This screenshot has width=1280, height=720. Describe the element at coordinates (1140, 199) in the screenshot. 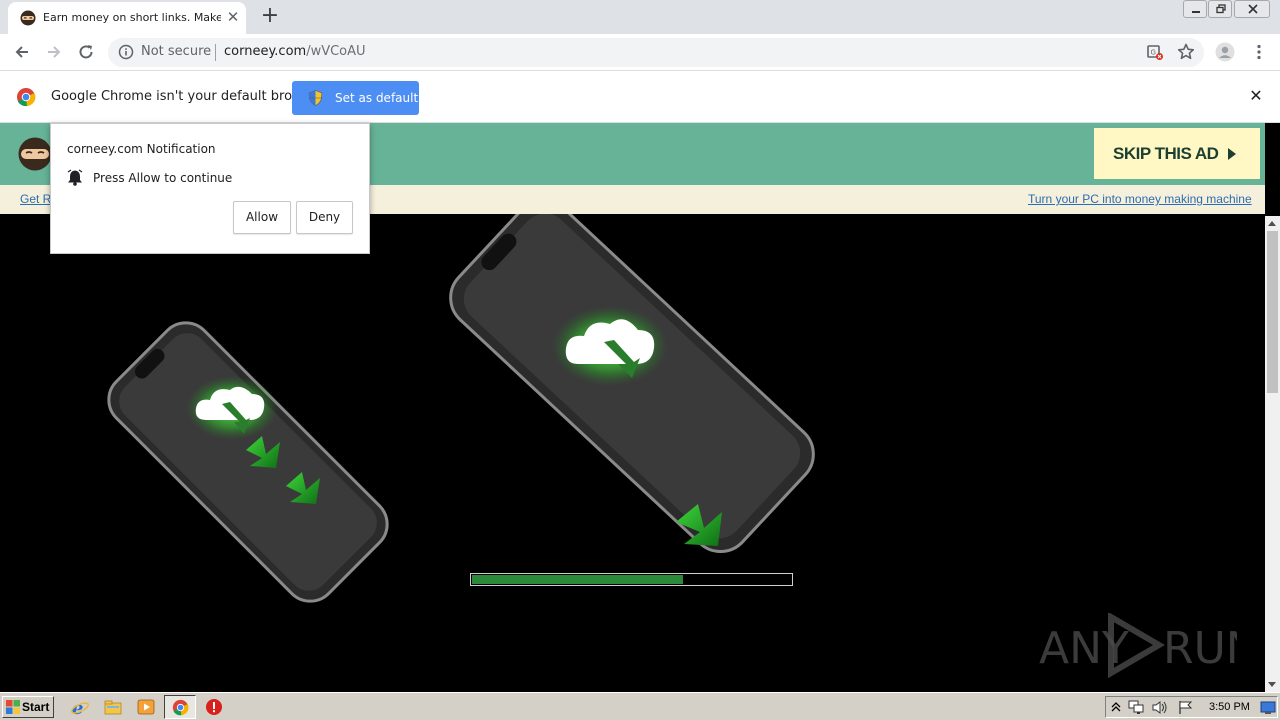

I see `pc-money-link: Turn your PC into money making machine` at that location.